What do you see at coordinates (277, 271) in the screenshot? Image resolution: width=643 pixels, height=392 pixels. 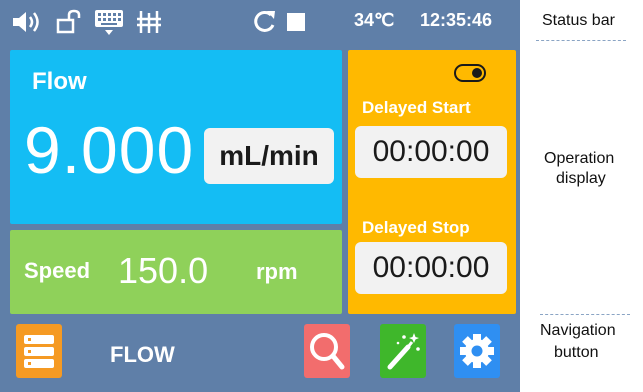 I see `speed-unit: rpm` at bounding box center [277, 271].